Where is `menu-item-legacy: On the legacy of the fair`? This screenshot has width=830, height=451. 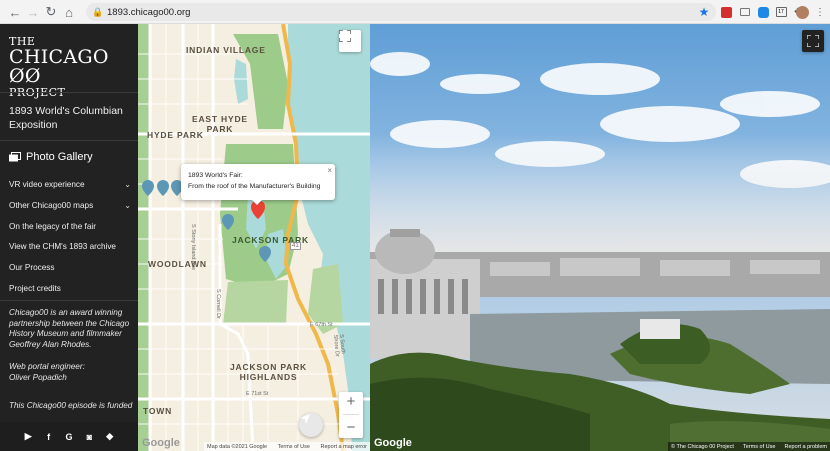 menu-item-legacy: On the legacy of the fair is located at coordinates (70, 226).